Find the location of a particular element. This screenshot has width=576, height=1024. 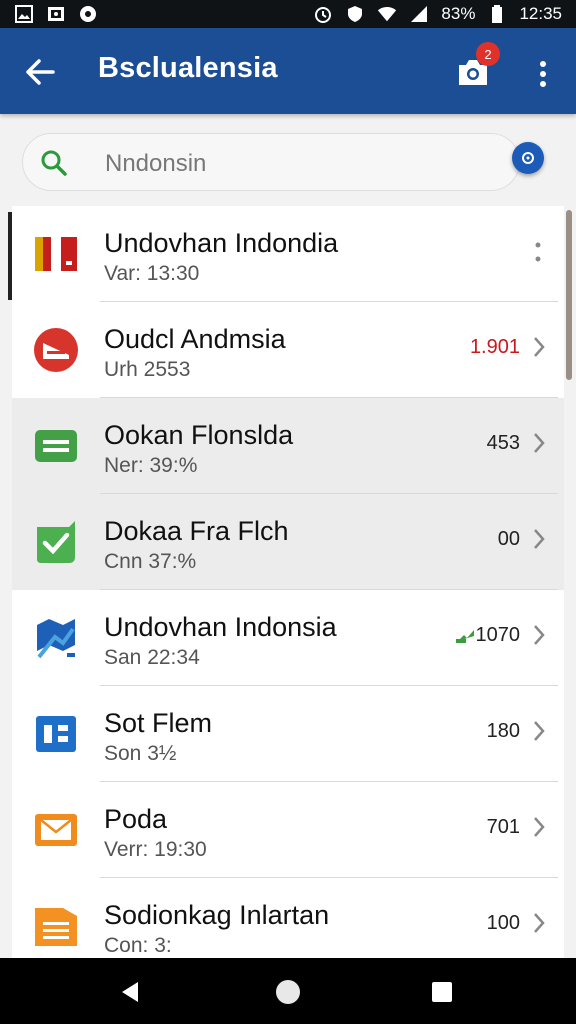

home-circle-icon is located at coordinates (288, 992).